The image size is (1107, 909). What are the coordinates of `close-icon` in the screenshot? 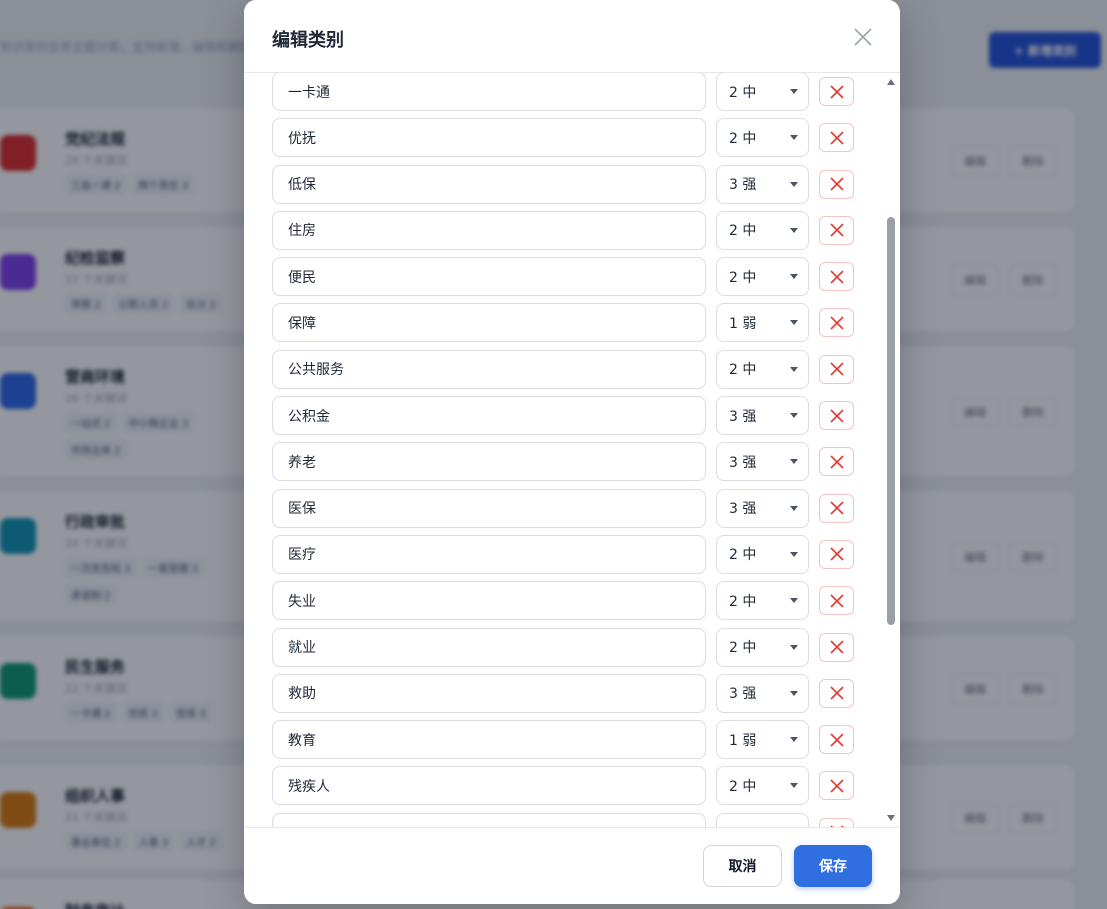 It's located at (863, 37).